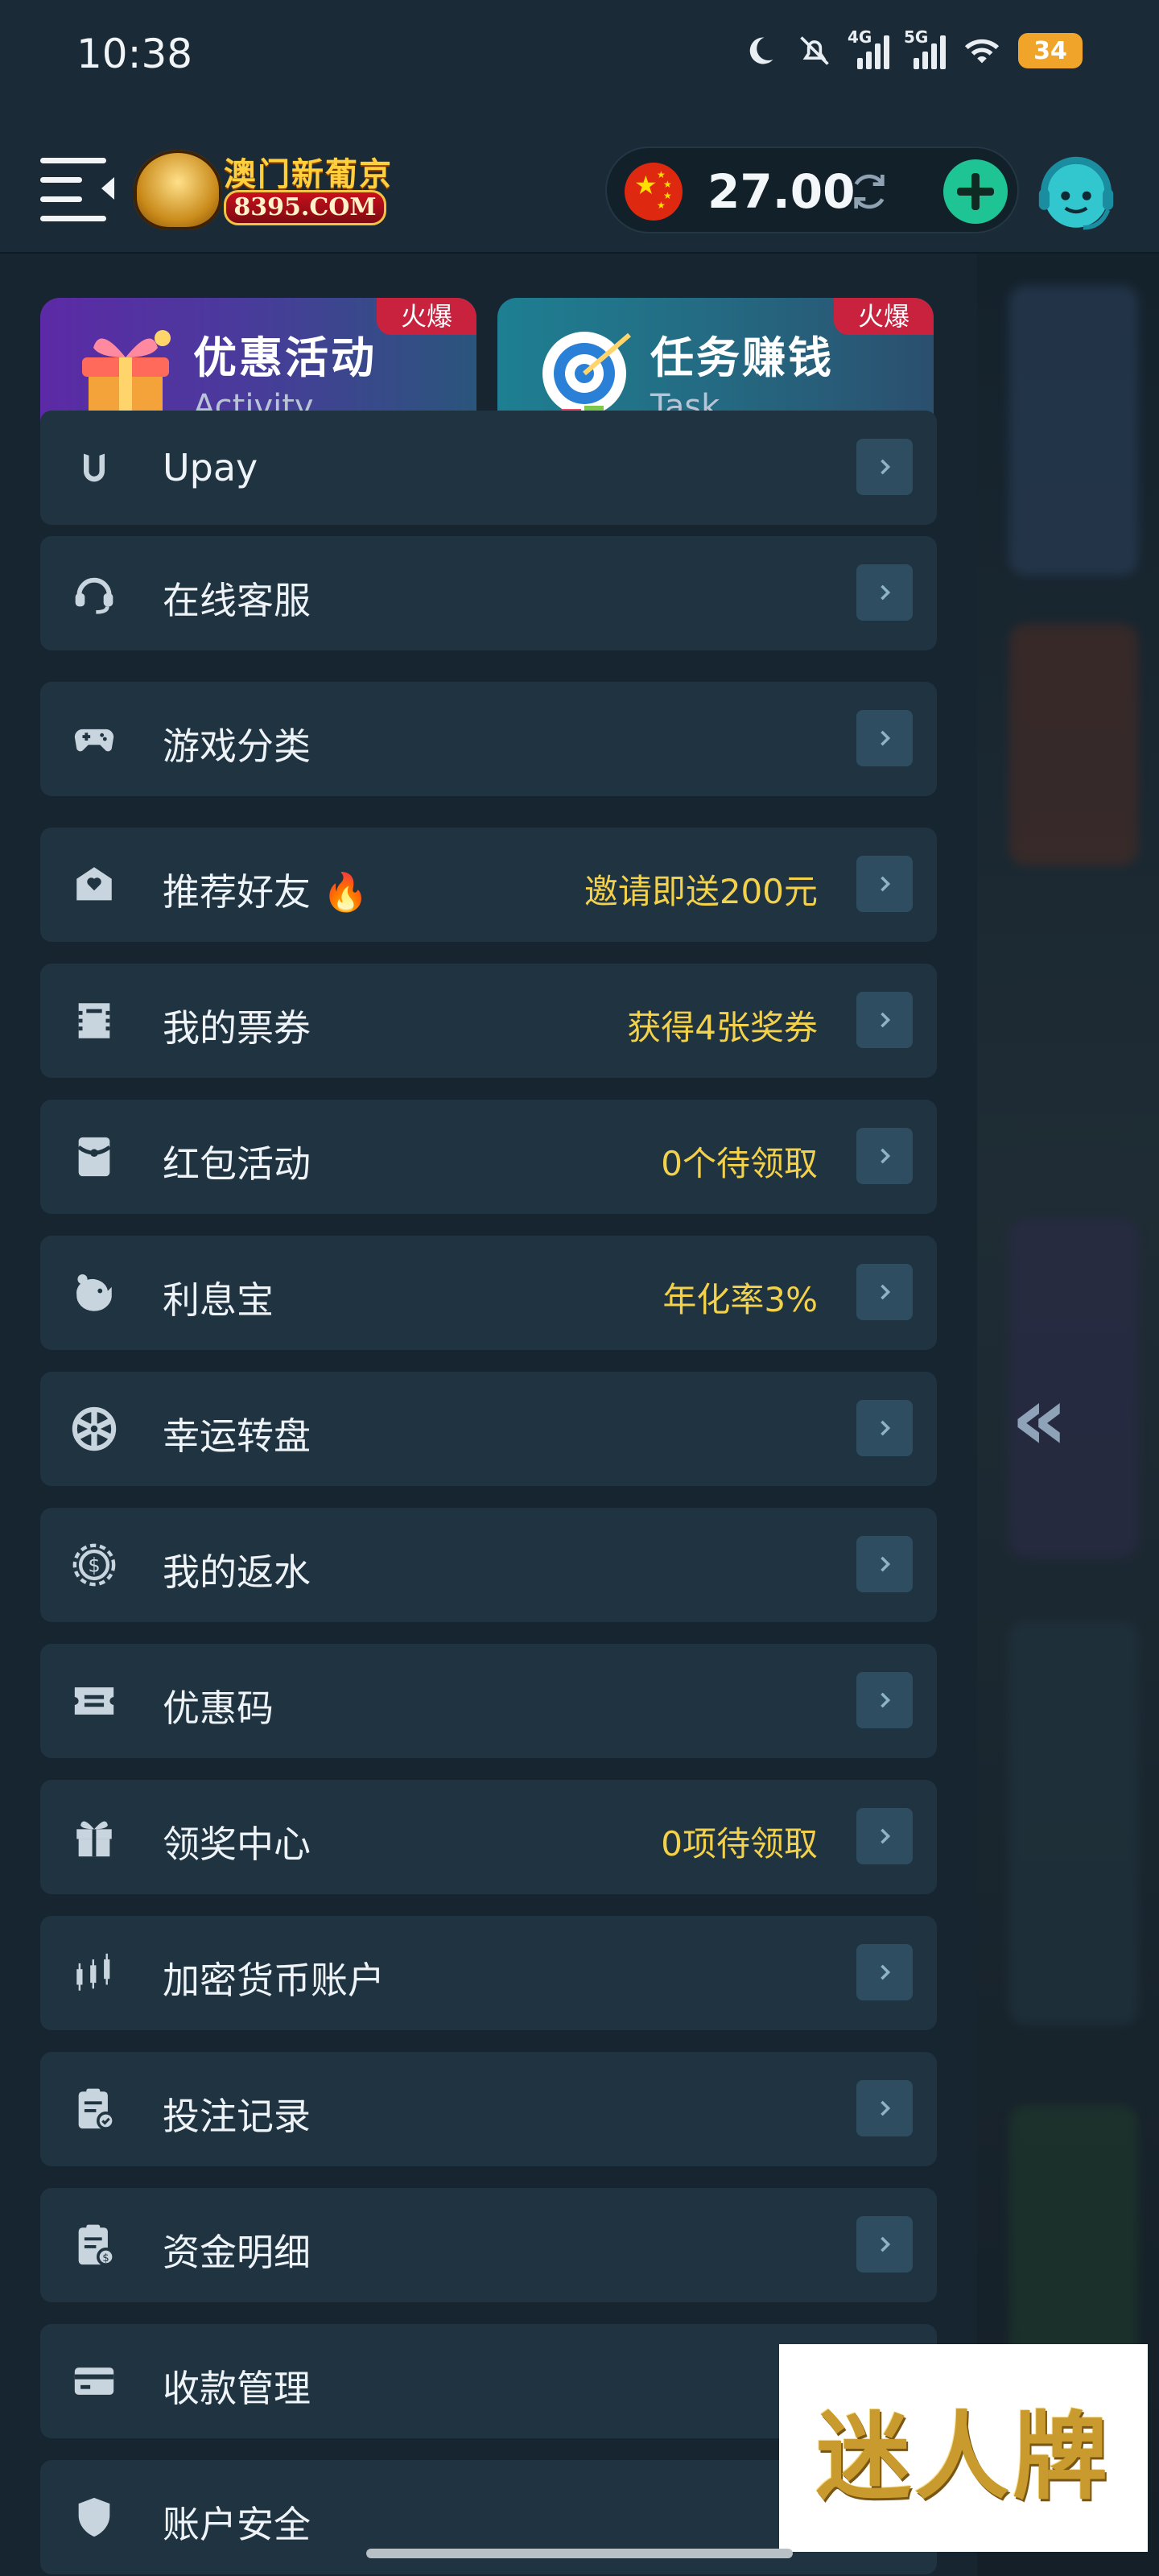  Describe the element at coordinates (305, 207) in the screenshot. I see `logo-url: 8395.COM` at that location.